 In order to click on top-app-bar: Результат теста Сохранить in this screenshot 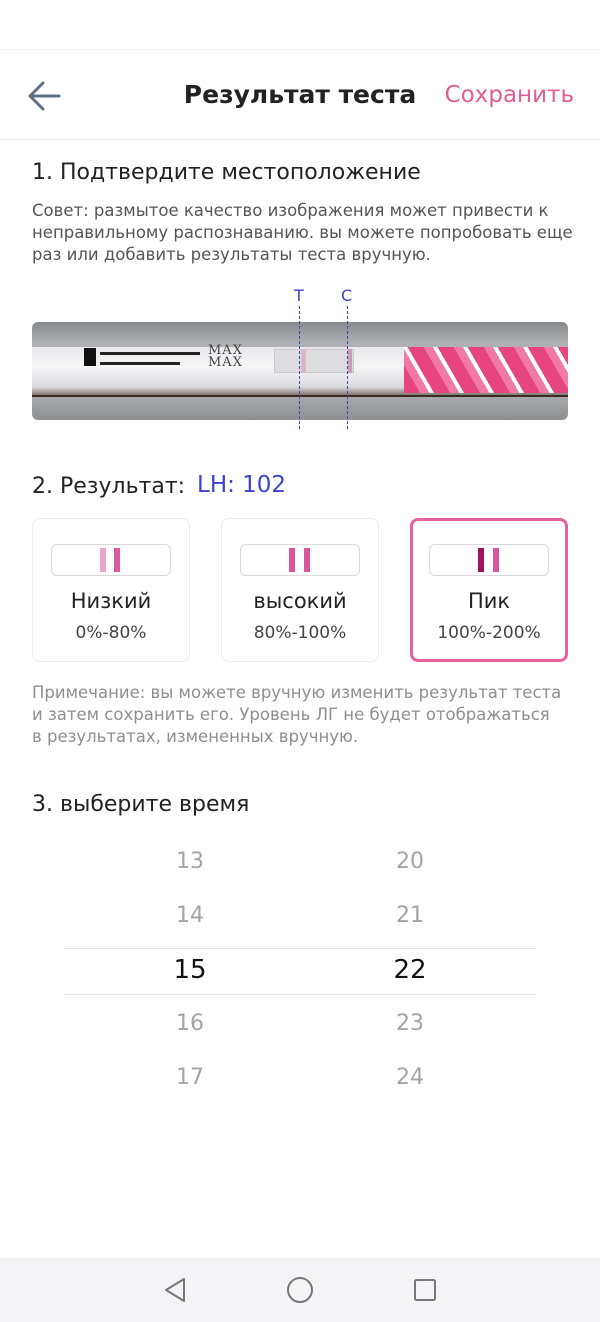, I will do `click(300, 95)`.